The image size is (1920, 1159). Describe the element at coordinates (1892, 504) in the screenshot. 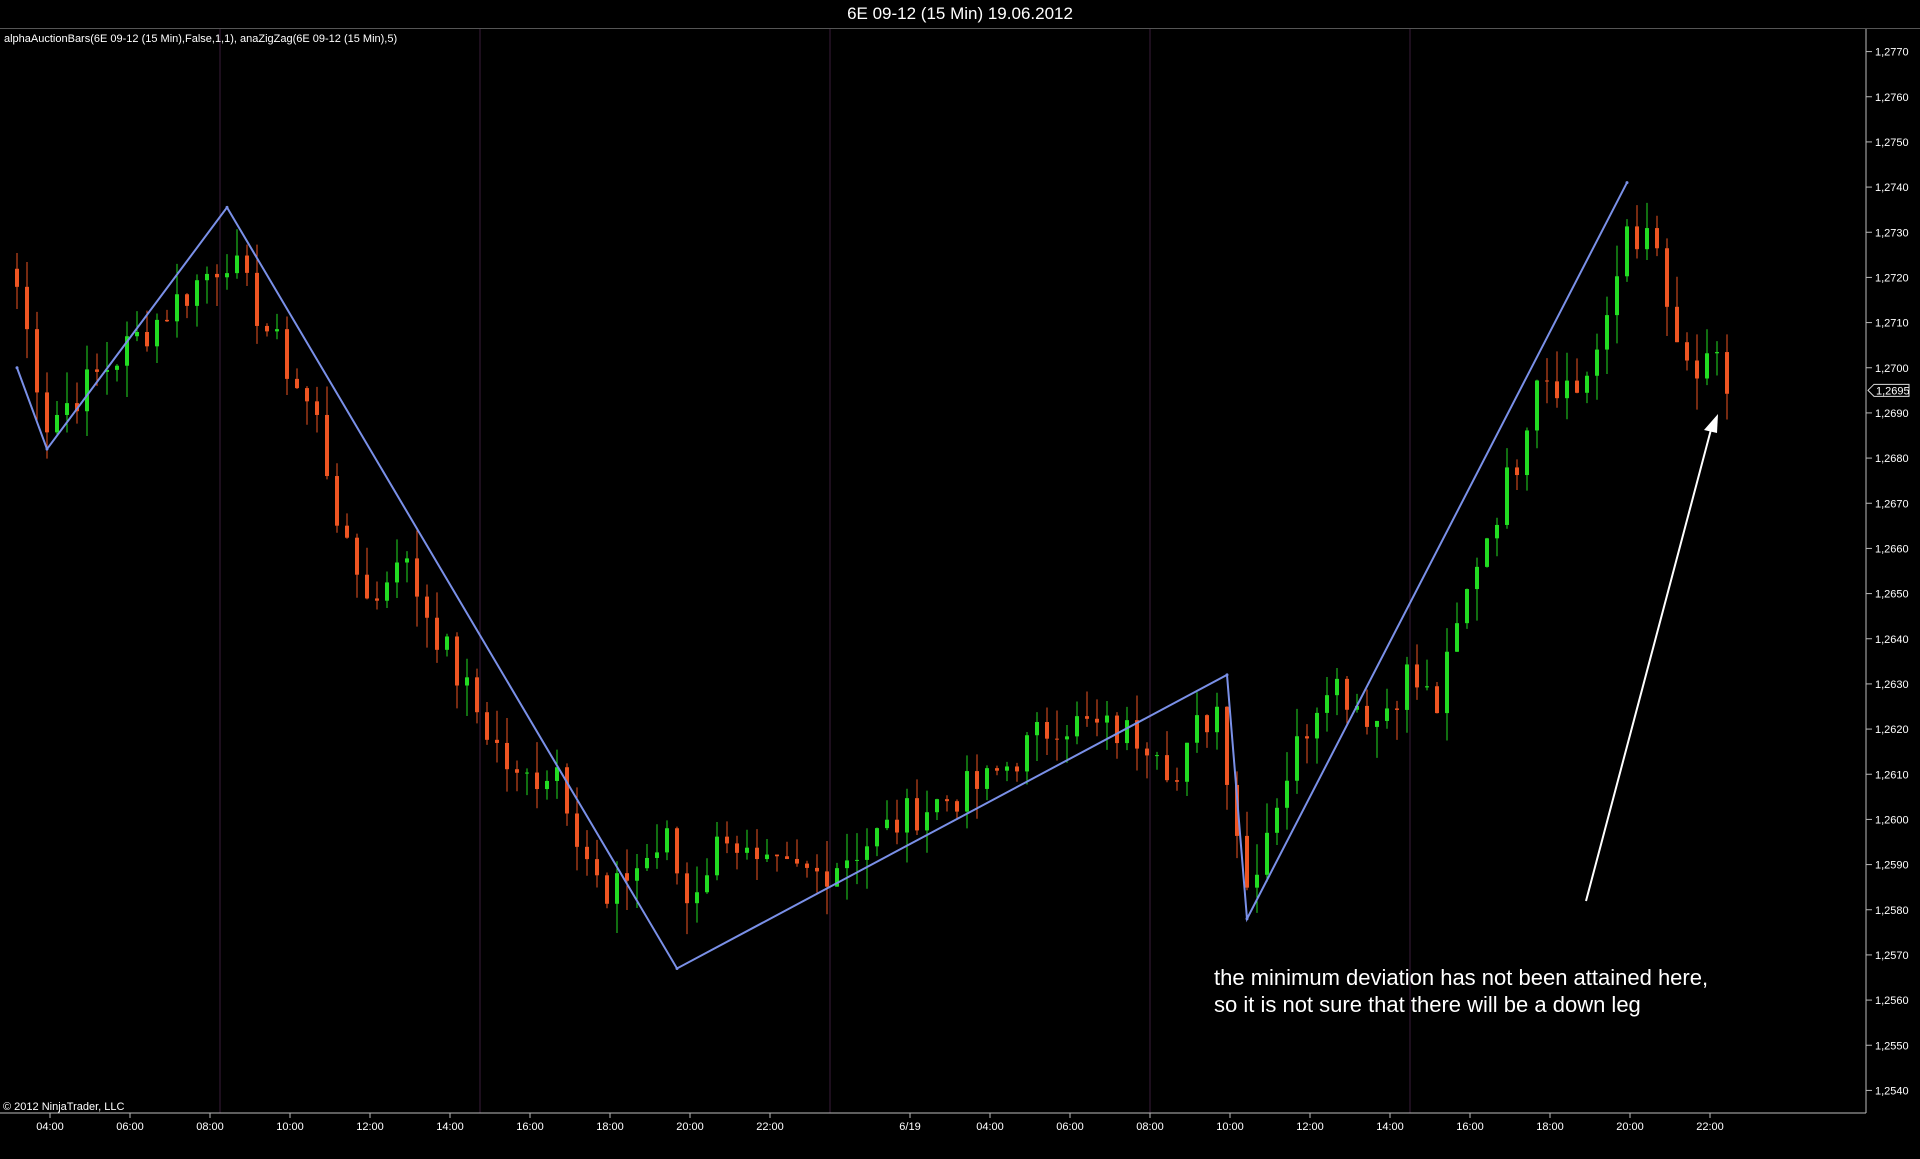

I see `y-tick-label: 1,2670` at that location.